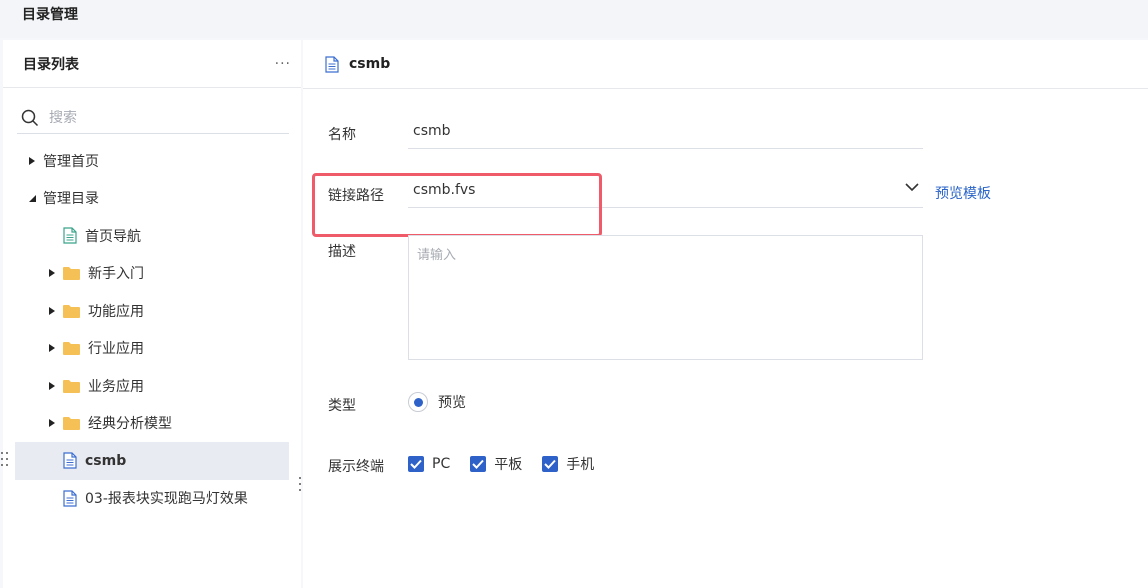  I want to click on tree-item-label: 经典分析模型, so click(130, 424).